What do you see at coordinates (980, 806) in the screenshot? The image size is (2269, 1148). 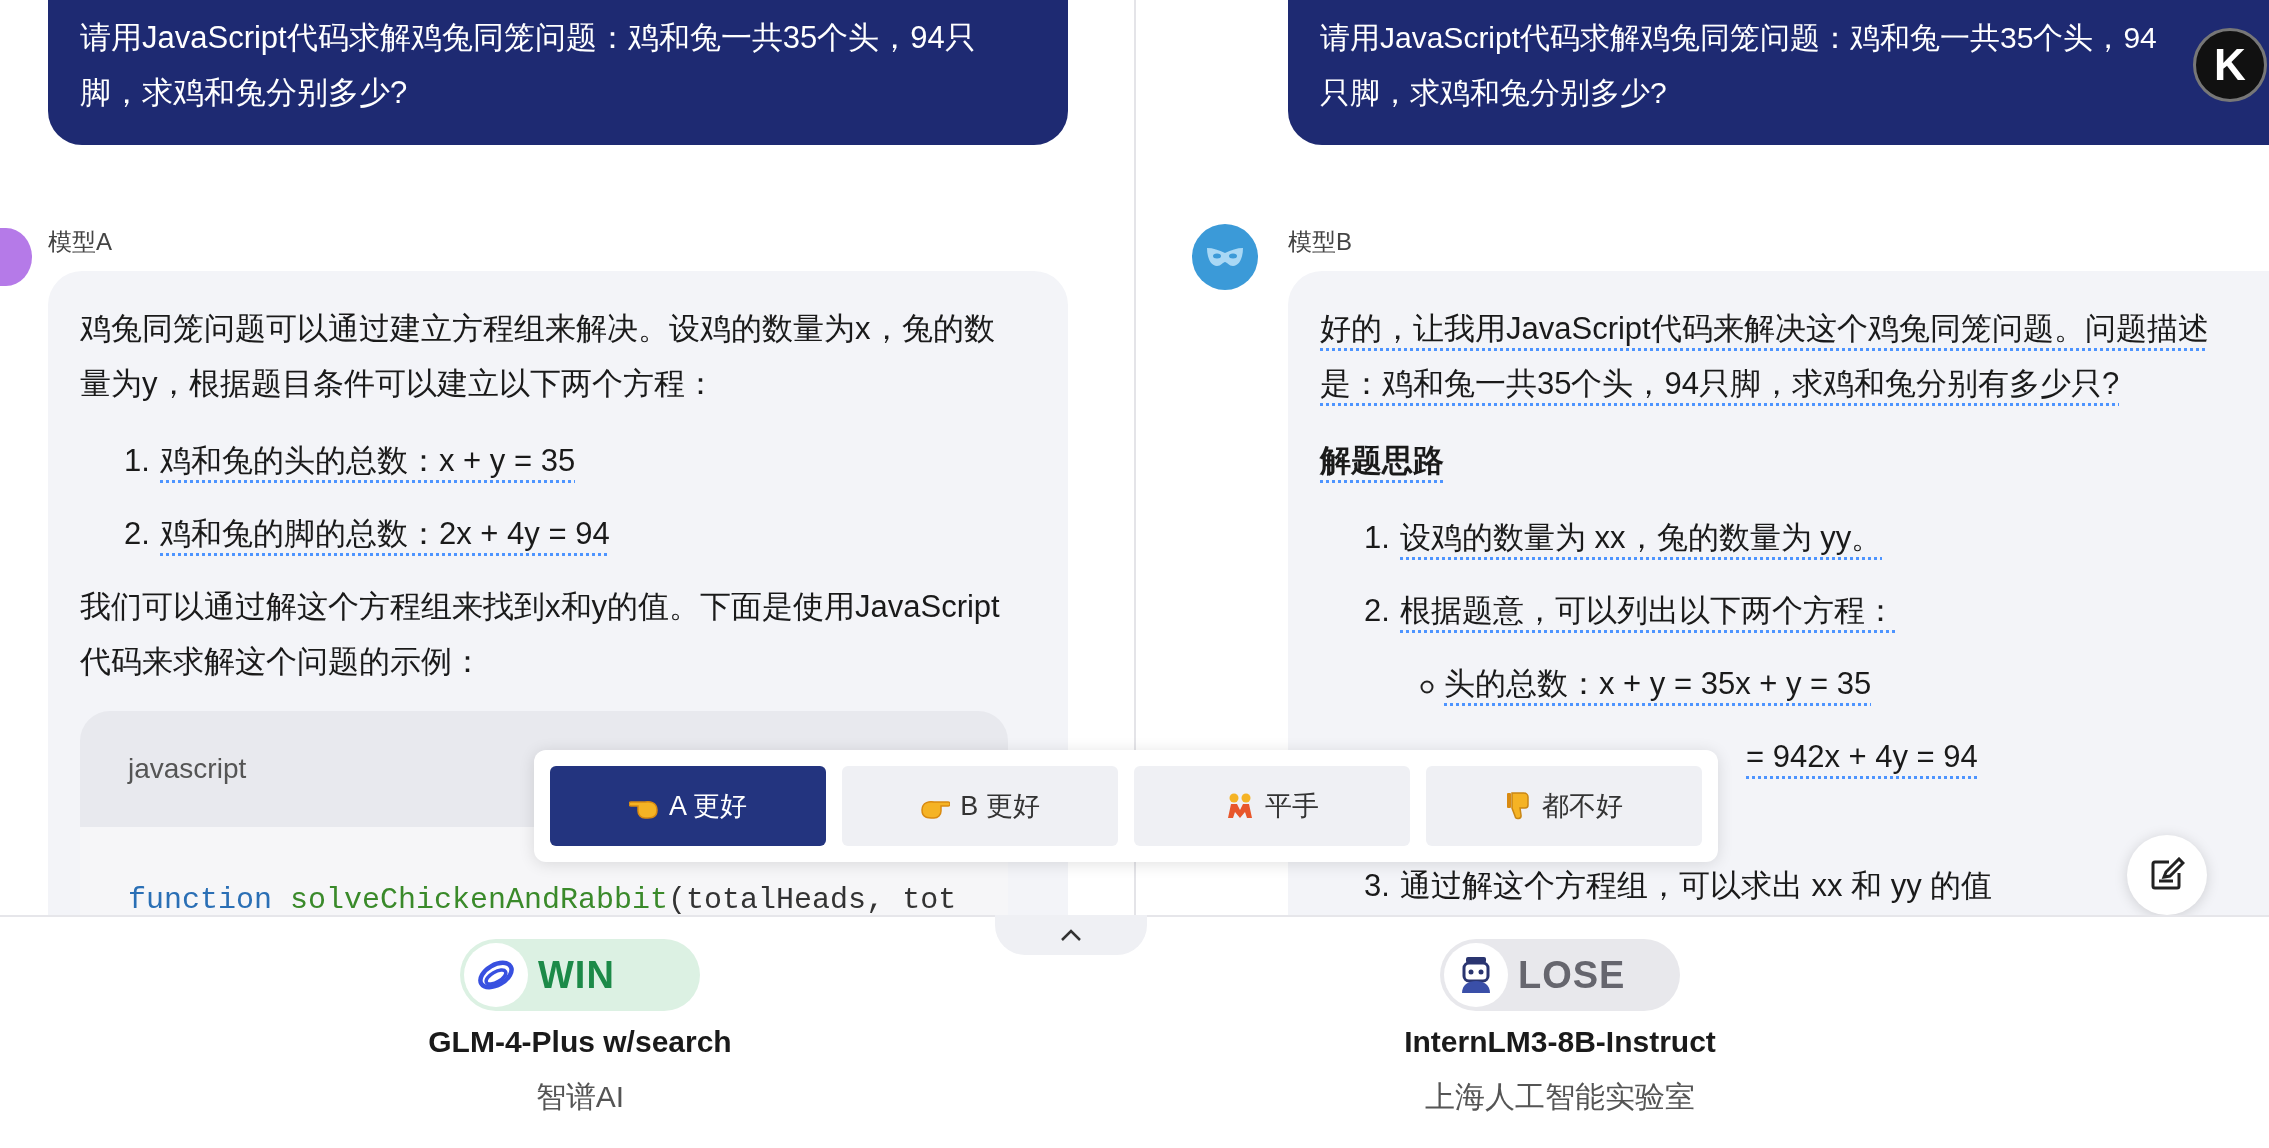 I see `vote-button: B 更好` at bounding box center [980, 806].